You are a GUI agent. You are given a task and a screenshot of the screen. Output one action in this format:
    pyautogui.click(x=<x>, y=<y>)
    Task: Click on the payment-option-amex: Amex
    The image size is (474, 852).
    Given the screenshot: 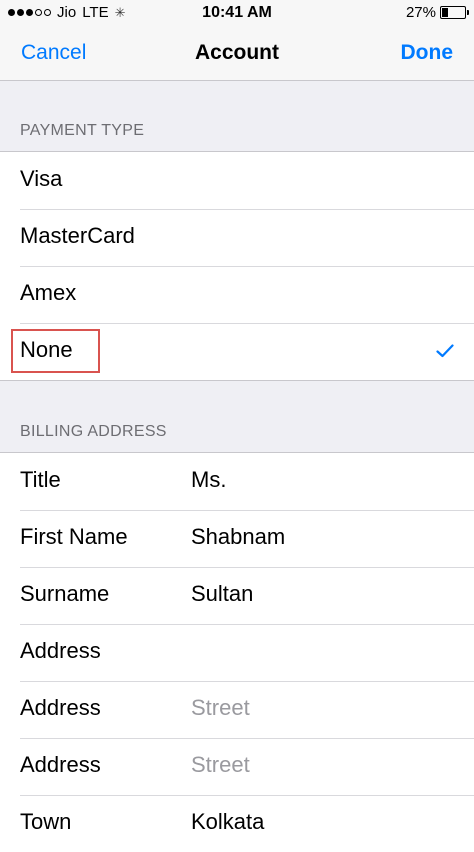 What is the action you would take?
    pyautogui.click(x=237, y=294)
    